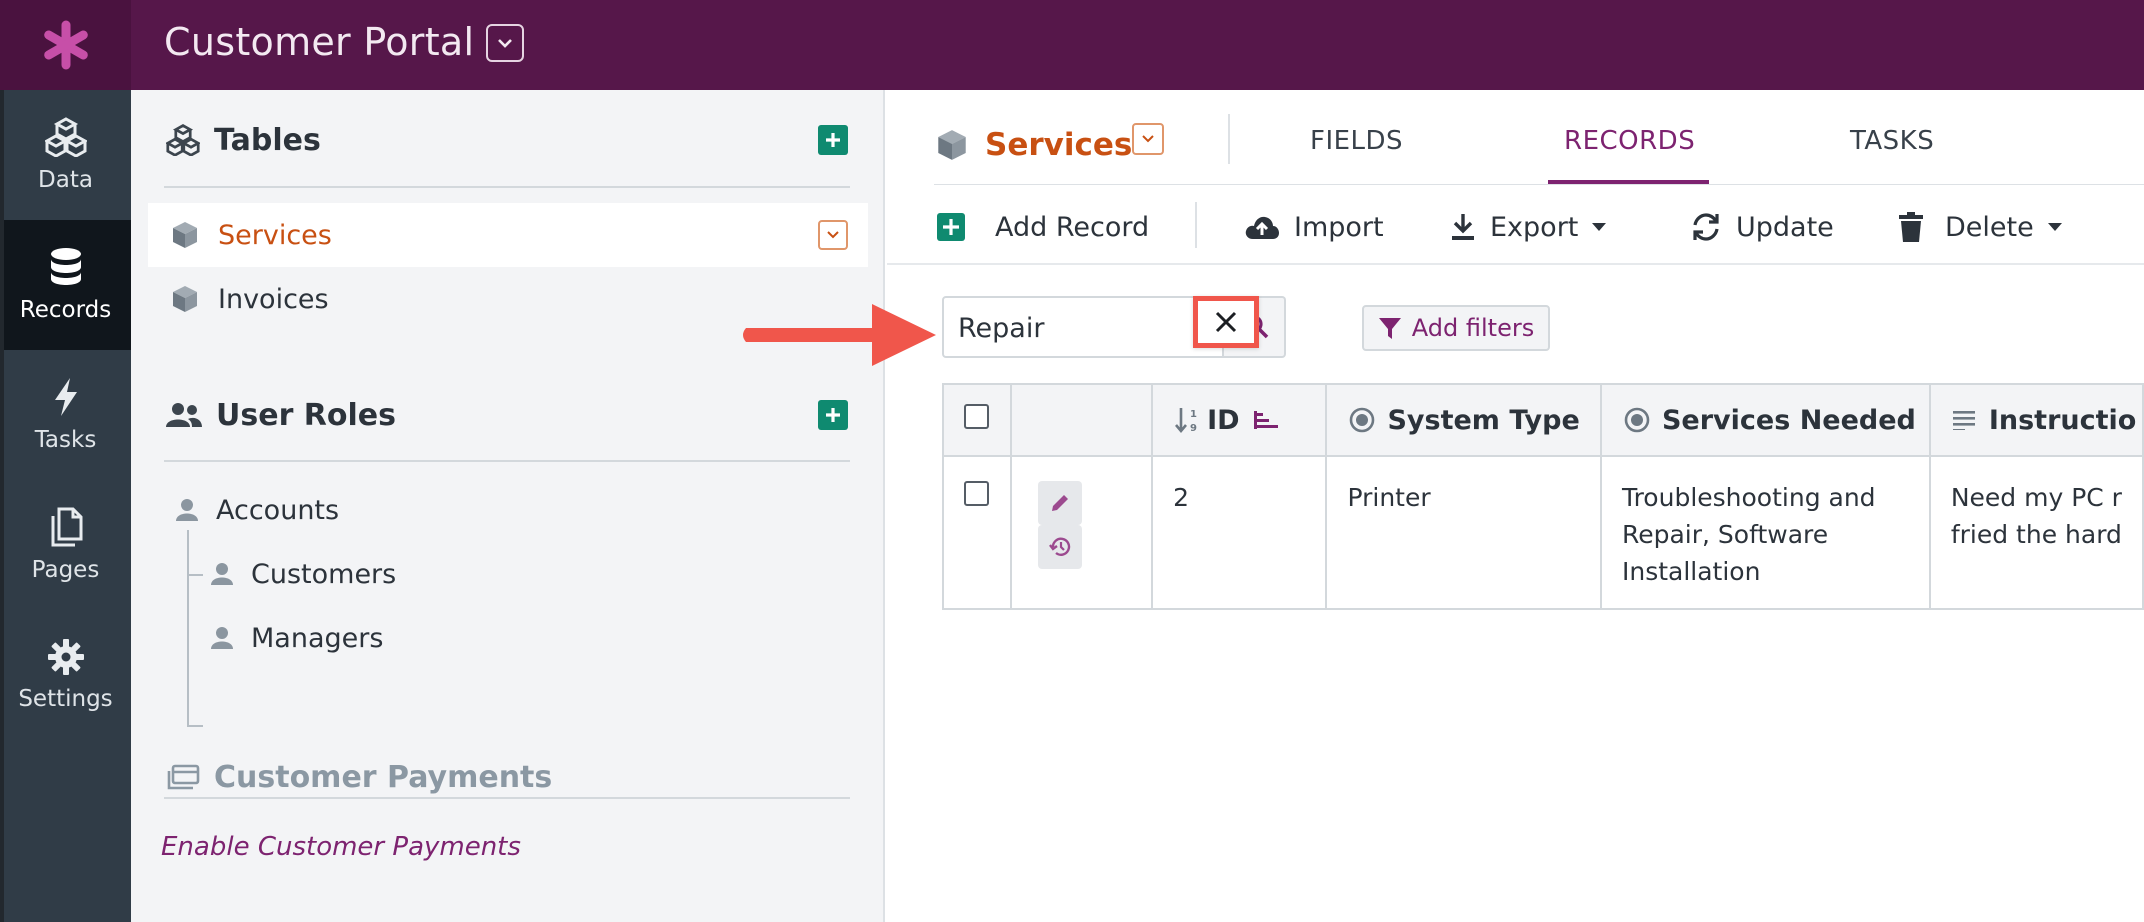 This screenshot has width=2144, height=922. Describe the element at coordinates (1239, 532) in the screenshot. I see `cell-id: 2` at that location.